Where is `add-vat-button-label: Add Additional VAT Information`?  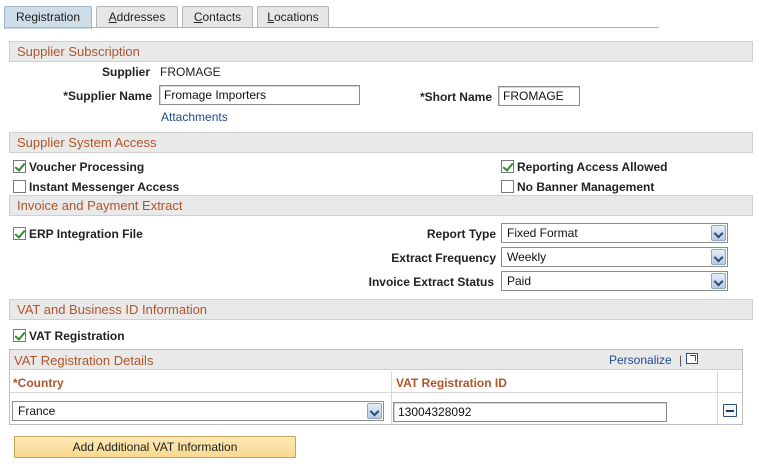 add-vat-button-label: Add Additional VAT Information is located at coordinates (155, 447).